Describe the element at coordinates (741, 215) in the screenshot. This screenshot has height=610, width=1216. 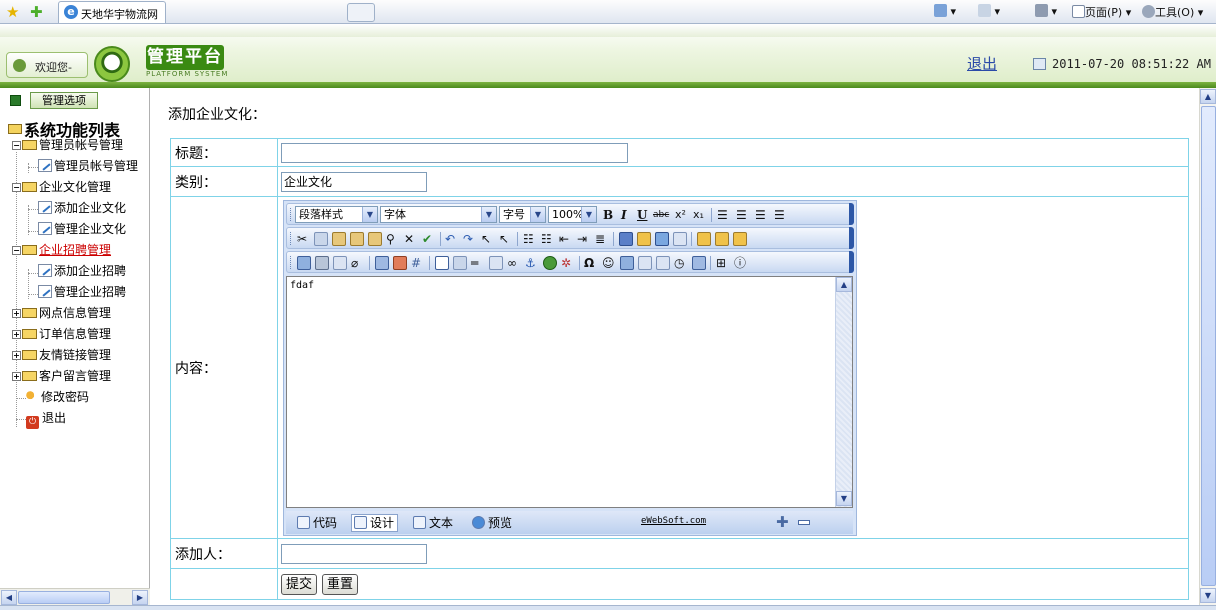
I see `align-center-icon: ☰` at that location.